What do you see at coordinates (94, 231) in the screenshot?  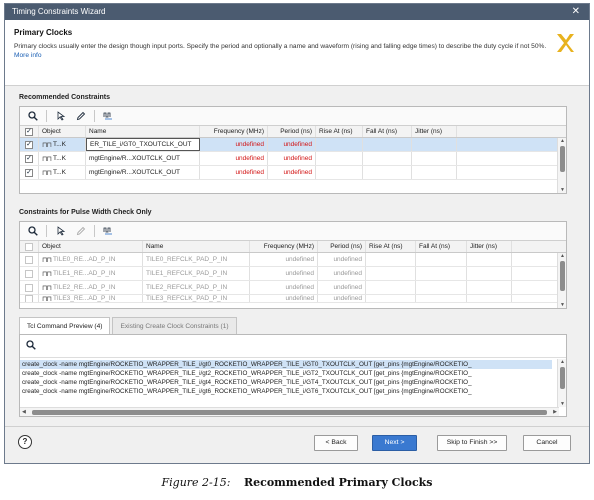 I see `toolbar-separator` at bounding box center [94, 231].